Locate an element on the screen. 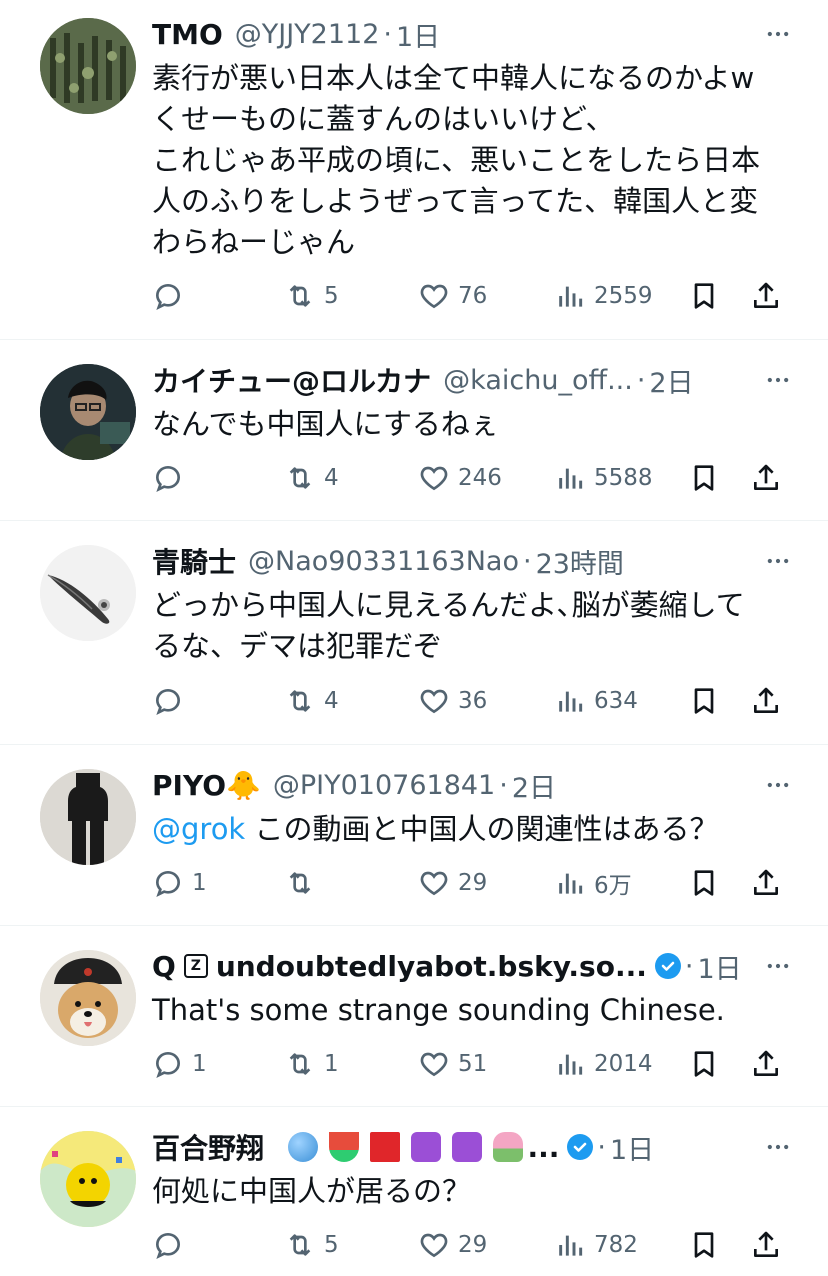  like-count: 29 is located at coordinates (473, 883).